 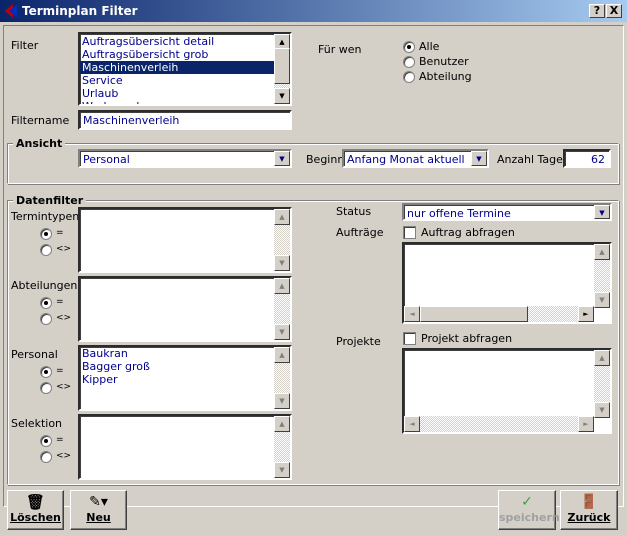 I want to click on auftraege-vscroll: ▲ ▼, so click(x=602, y=276).